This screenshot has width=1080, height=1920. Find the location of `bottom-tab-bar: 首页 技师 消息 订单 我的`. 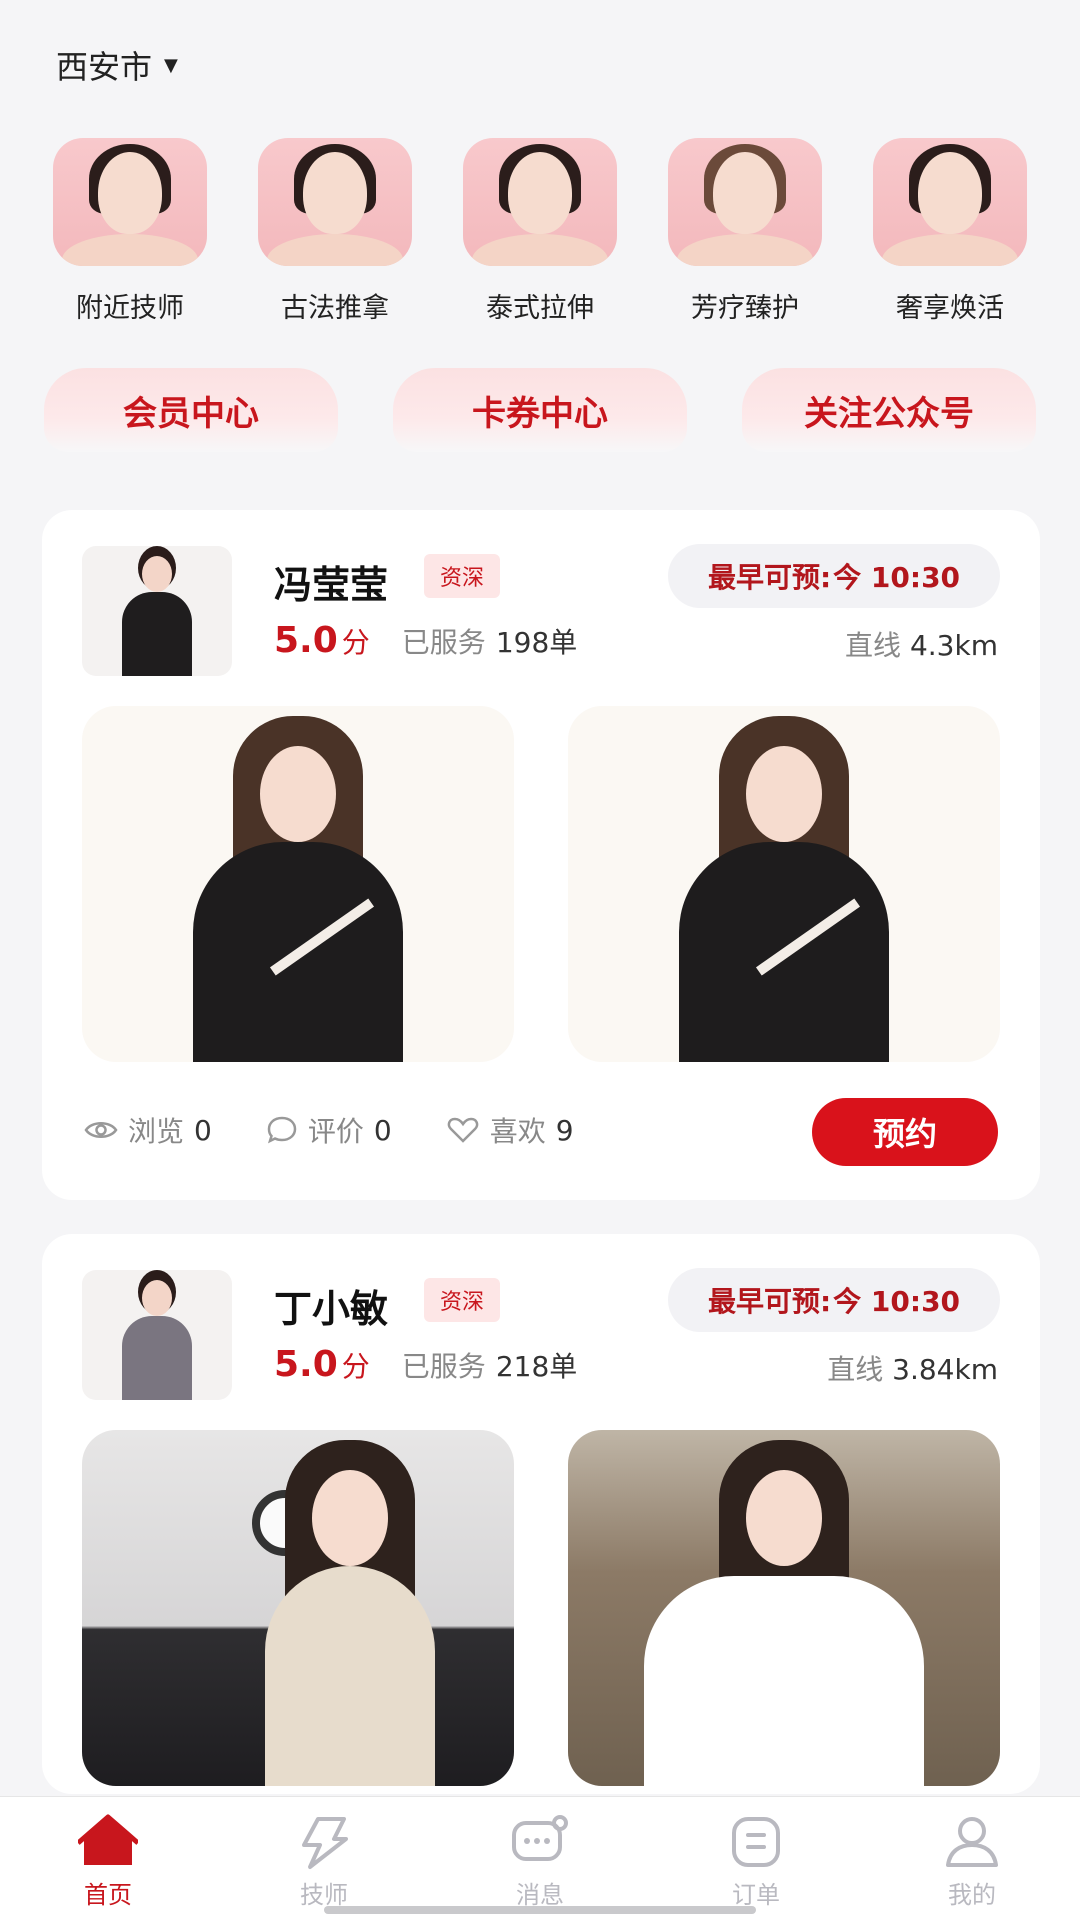

bottom-tab-bar: 首页 技师 消息 订单 我的 is located at coordinates (540, 1858).